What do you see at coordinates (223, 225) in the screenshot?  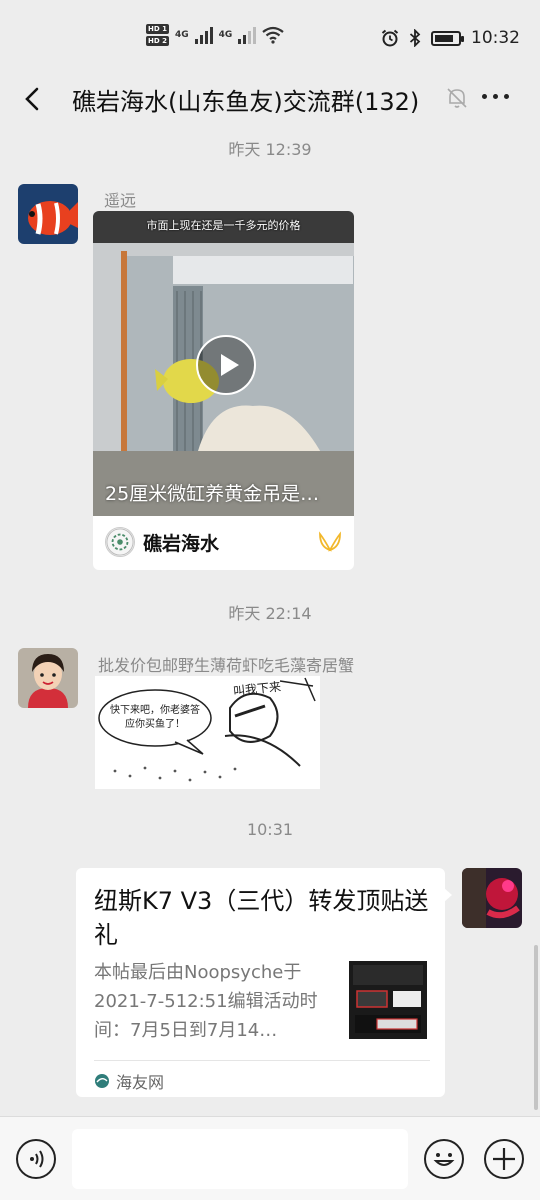 I see `video-caption: 市面上现在还是一千多元的价格` at bounding box center [223, 225].